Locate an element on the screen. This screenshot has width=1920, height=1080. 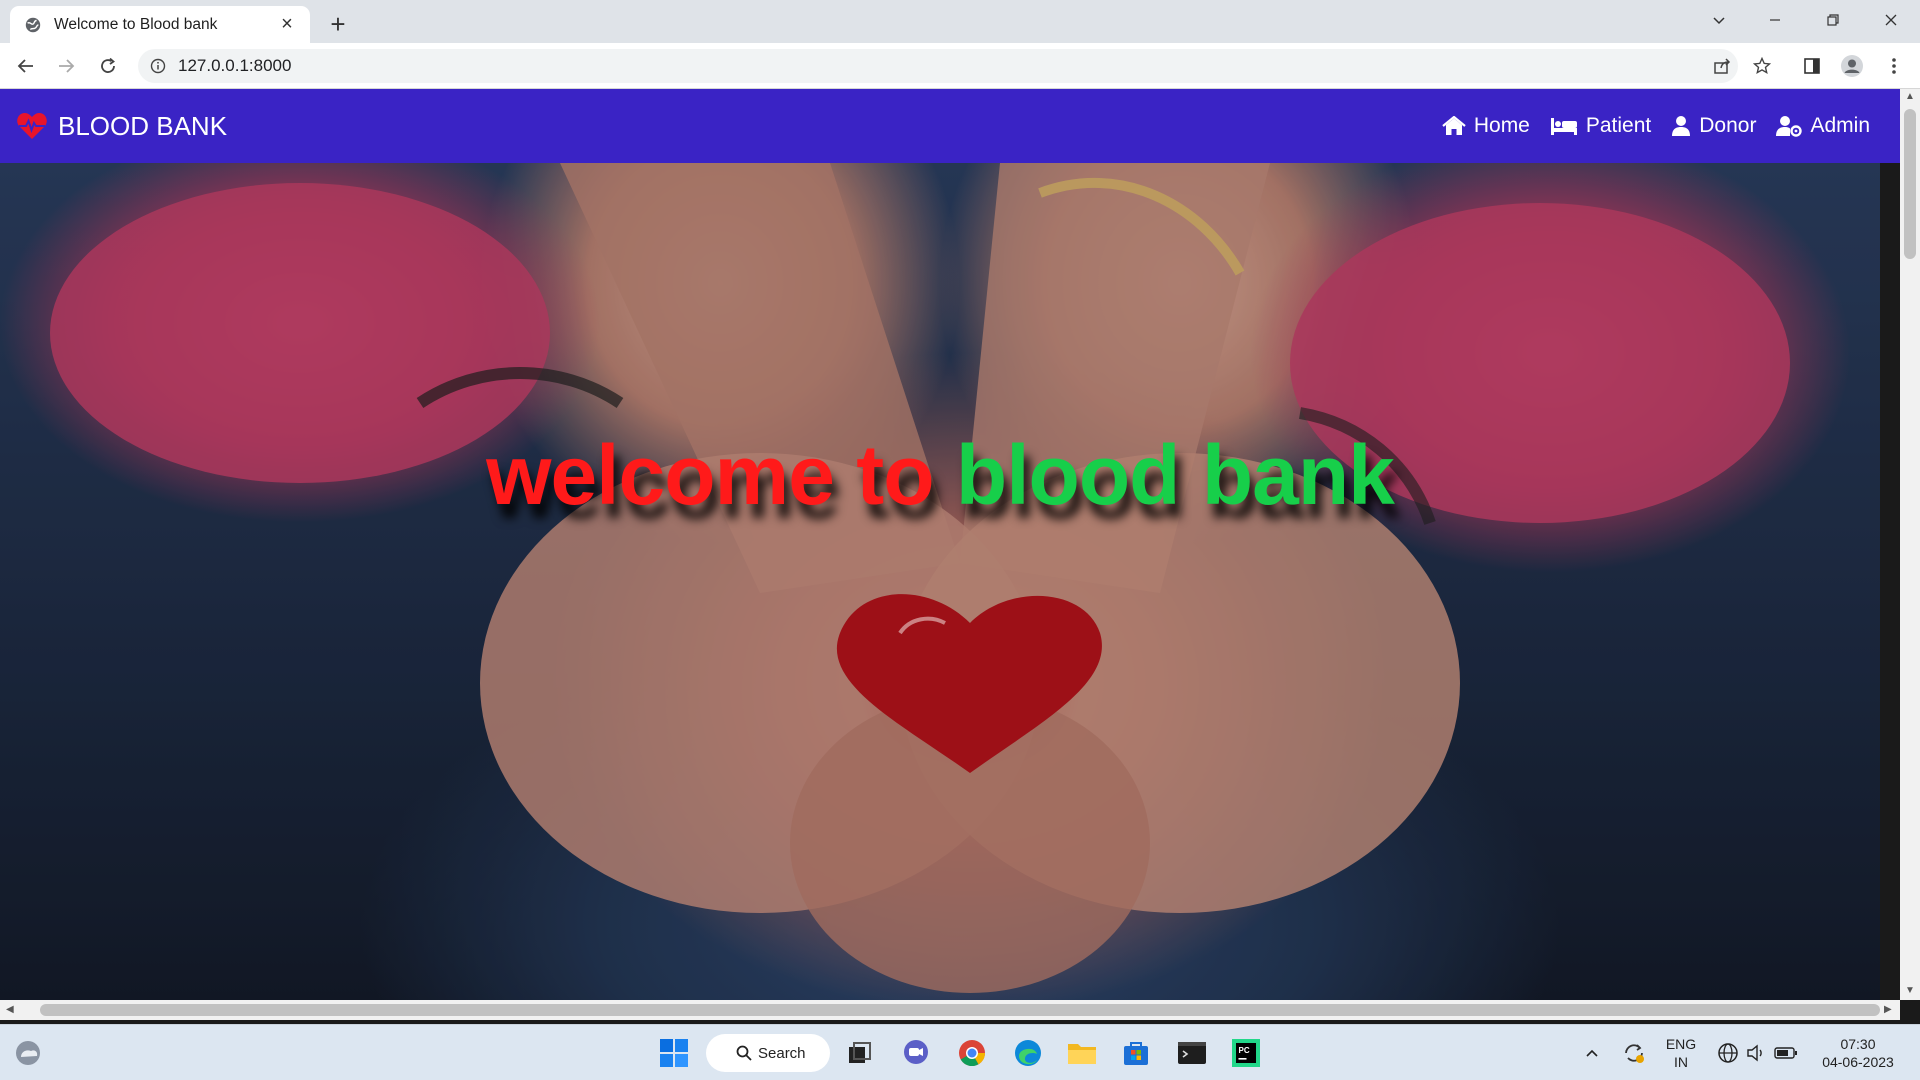
scroll-up-icon: ▲ is located at coordinates (1910, 96).